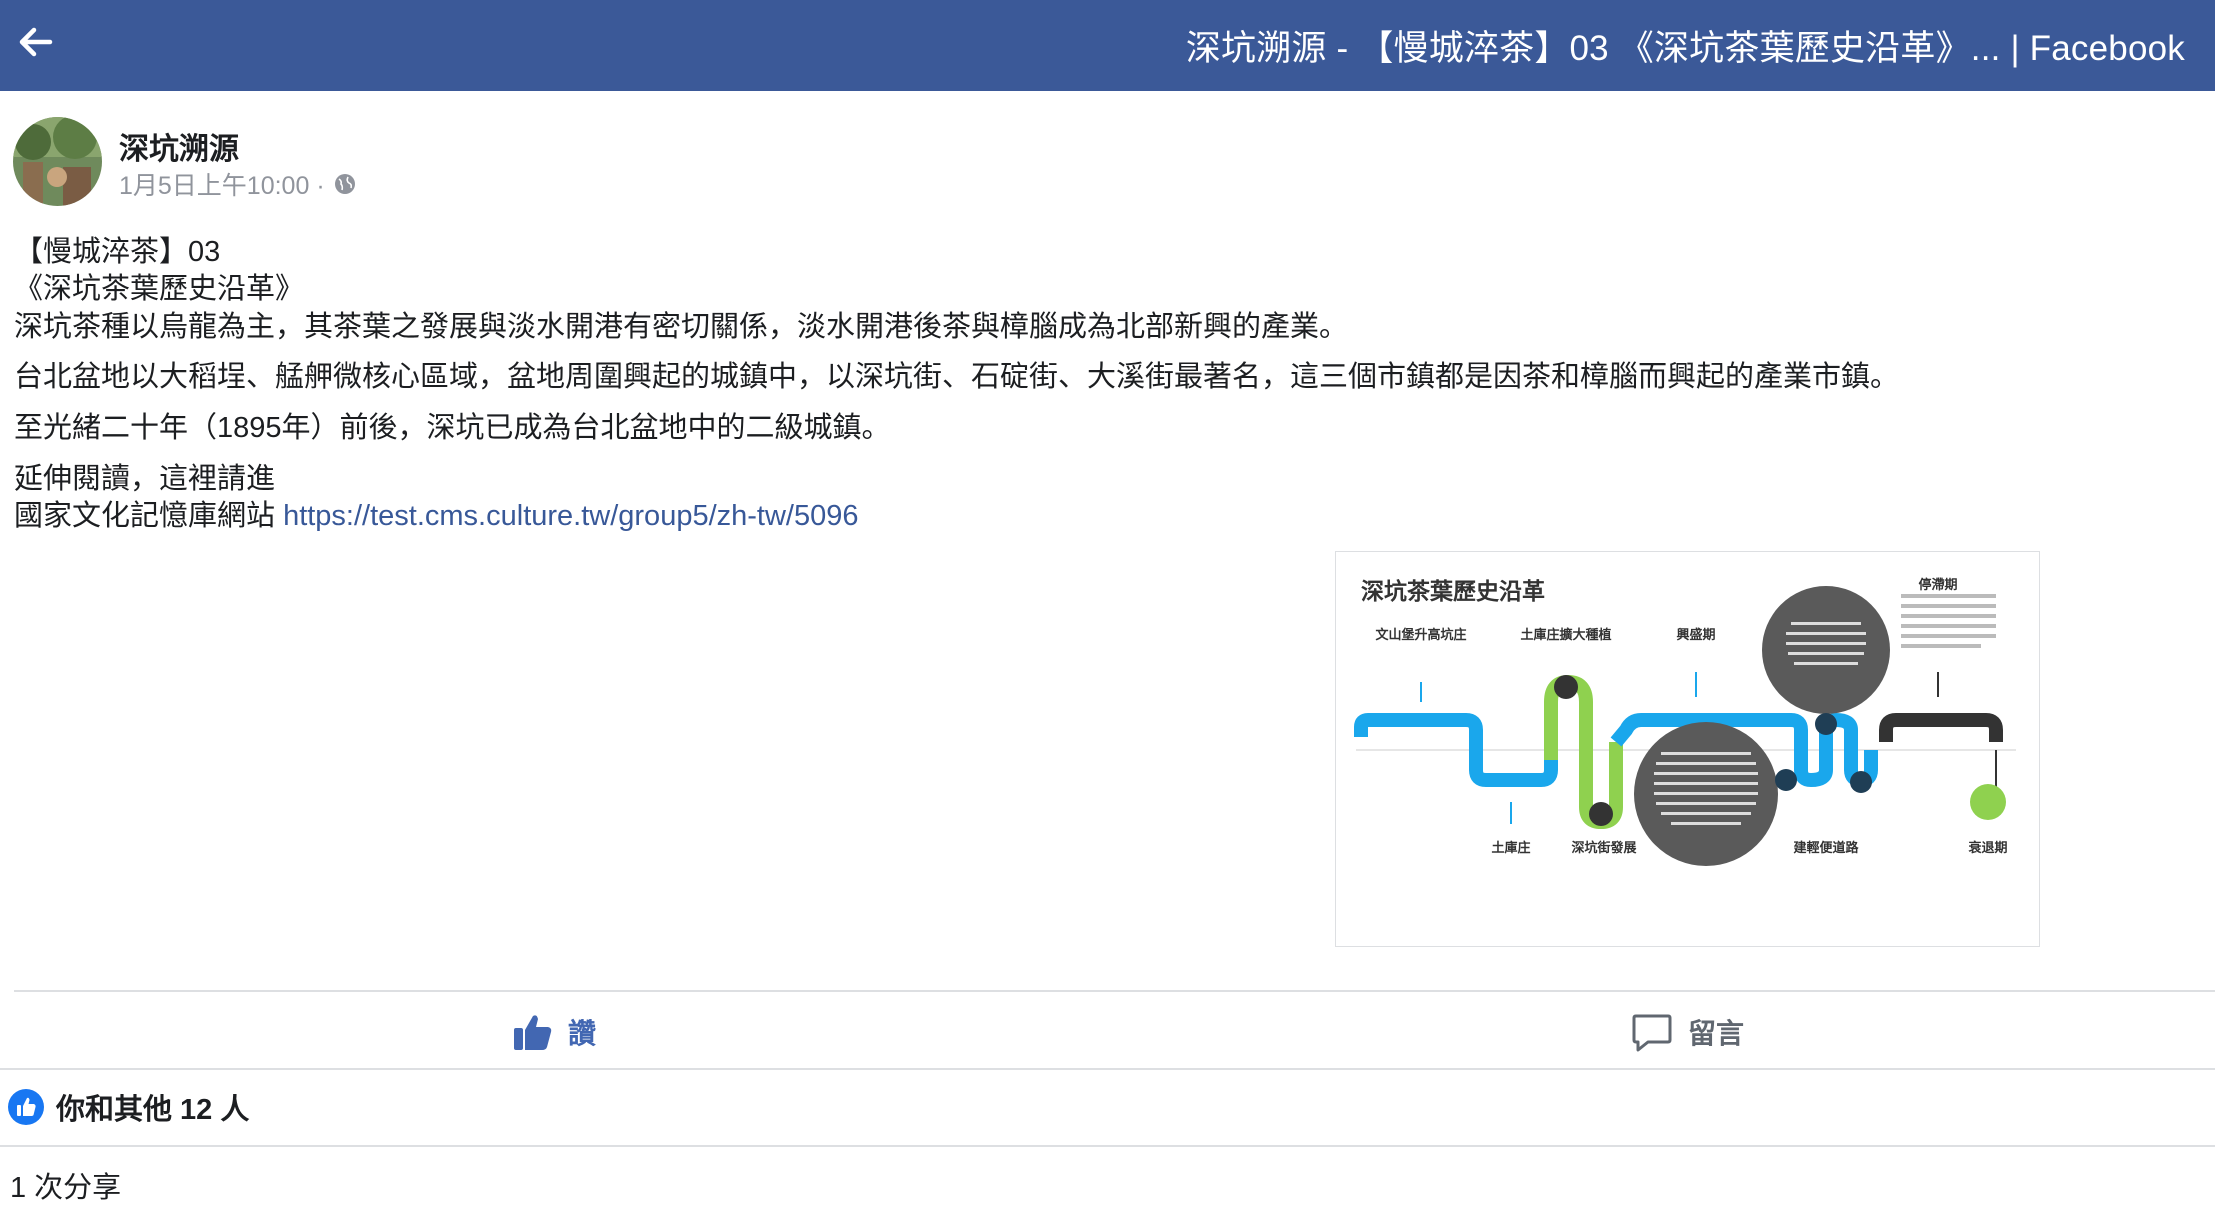 The height and width of the screenshot is (1218, 2215). Describe the element at coordinates (582, 1033) in the screenshot. I see `like-label: 讚` at that location.